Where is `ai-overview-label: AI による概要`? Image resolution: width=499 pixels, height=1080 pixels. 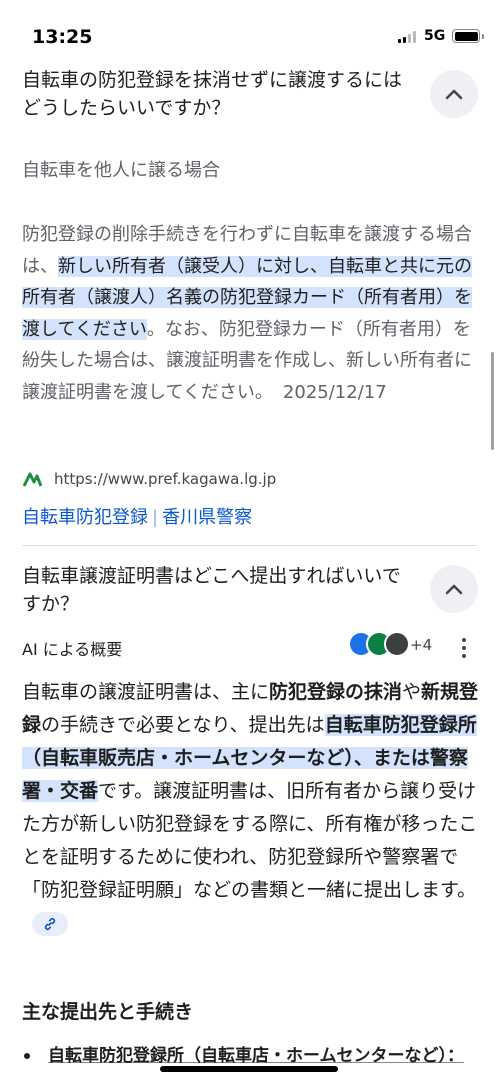 ai-overview-label: AI による概要 is located at coordinates (72, 649).